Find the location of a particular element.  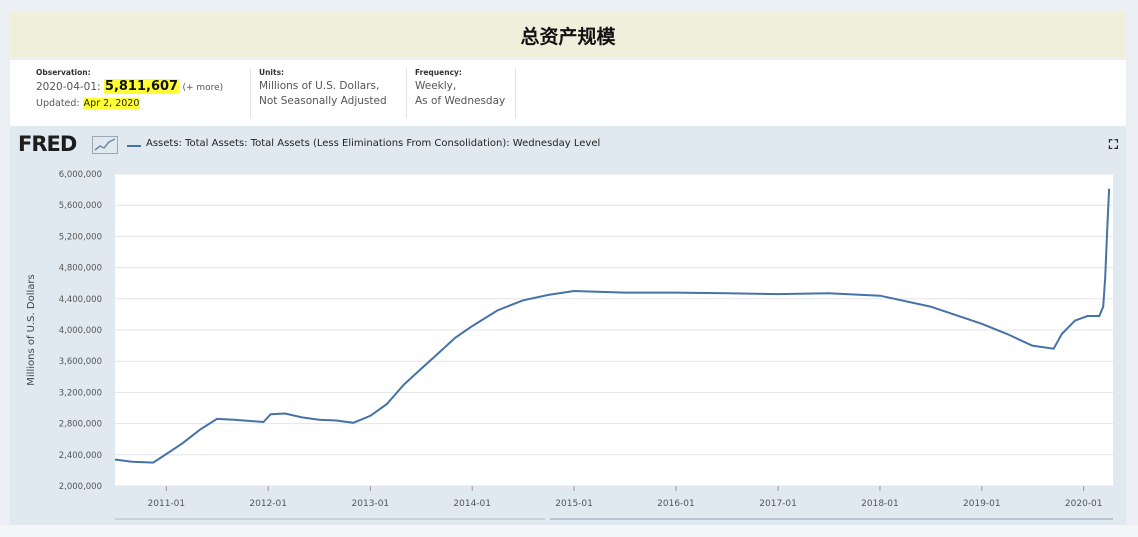

range-slider-track-right is located at coordinates (831, 519).